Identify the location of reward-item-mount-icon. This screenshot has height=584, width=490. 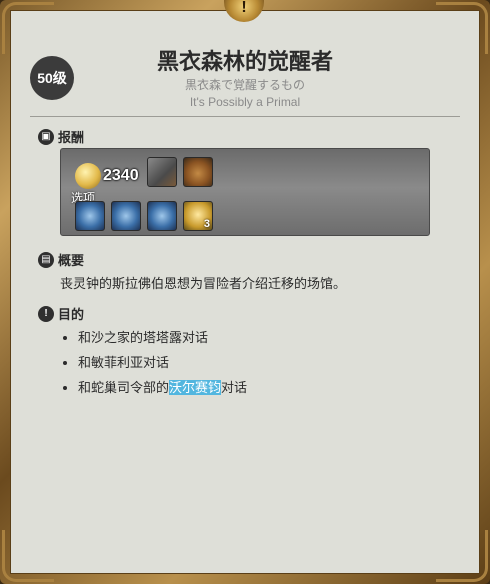
(198, 172).